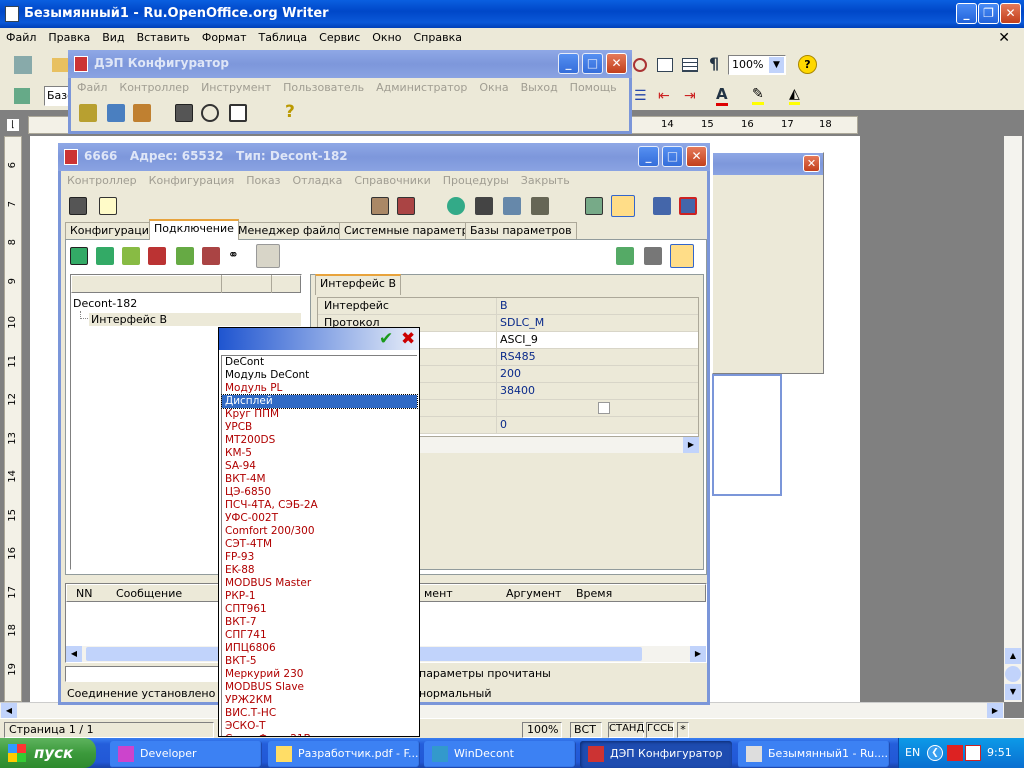 Image resolution: width=1024 pixels, height=768 pixels. I want to click on dropdown-item: Модуль DeCont, so click(319, 375).